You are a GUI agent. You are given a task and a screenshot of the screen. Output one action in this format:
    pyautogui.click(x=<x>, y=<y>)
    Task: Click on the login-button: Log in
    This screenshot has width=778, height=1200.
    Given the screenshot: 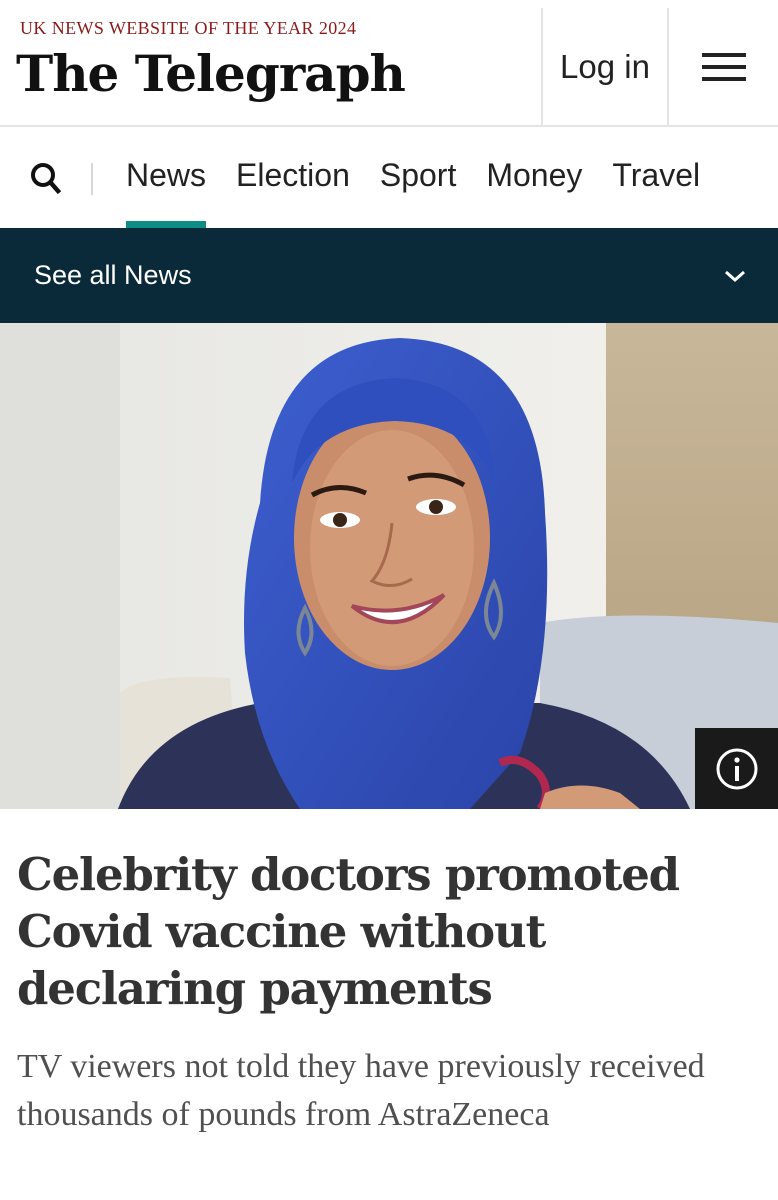 What is the action you would take?
    pyautogui.click(x=605, y=67)
    